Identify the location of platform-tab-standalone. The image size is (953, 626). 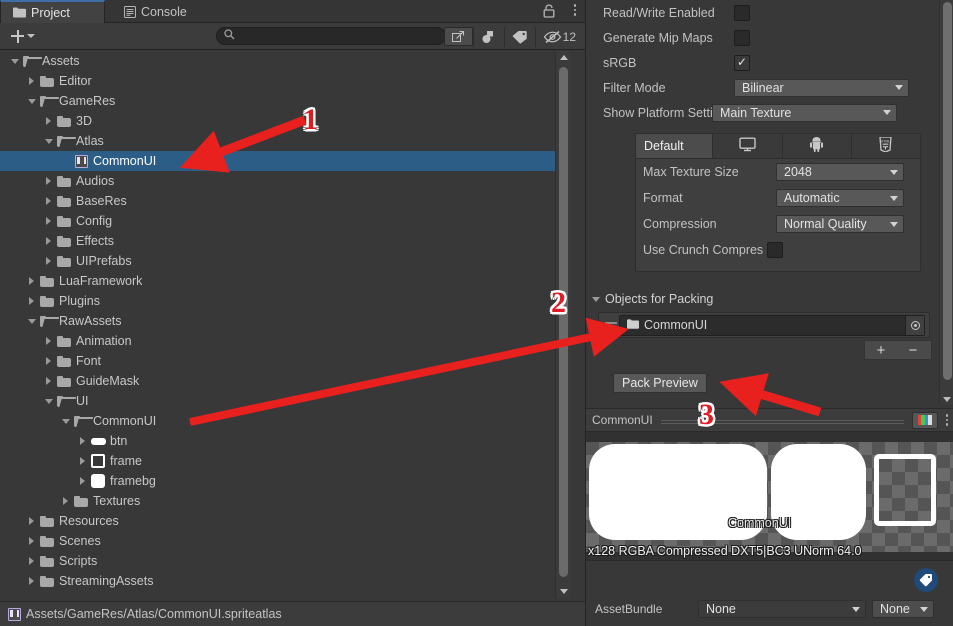
(748, 146).